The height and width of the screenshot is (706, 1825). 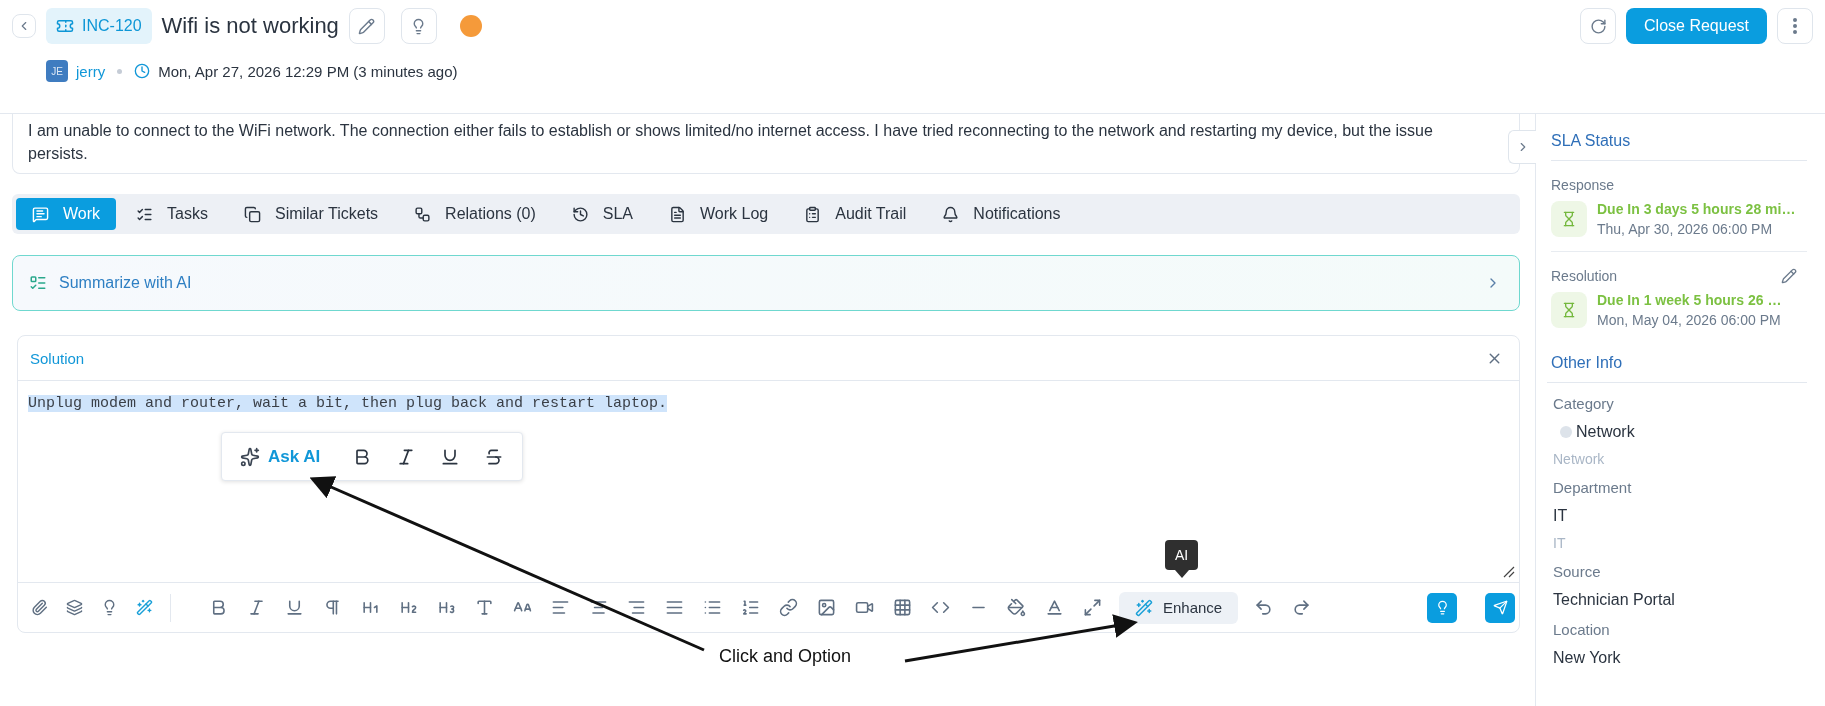 I want to click on send-button, so click(x=1500, y=607).